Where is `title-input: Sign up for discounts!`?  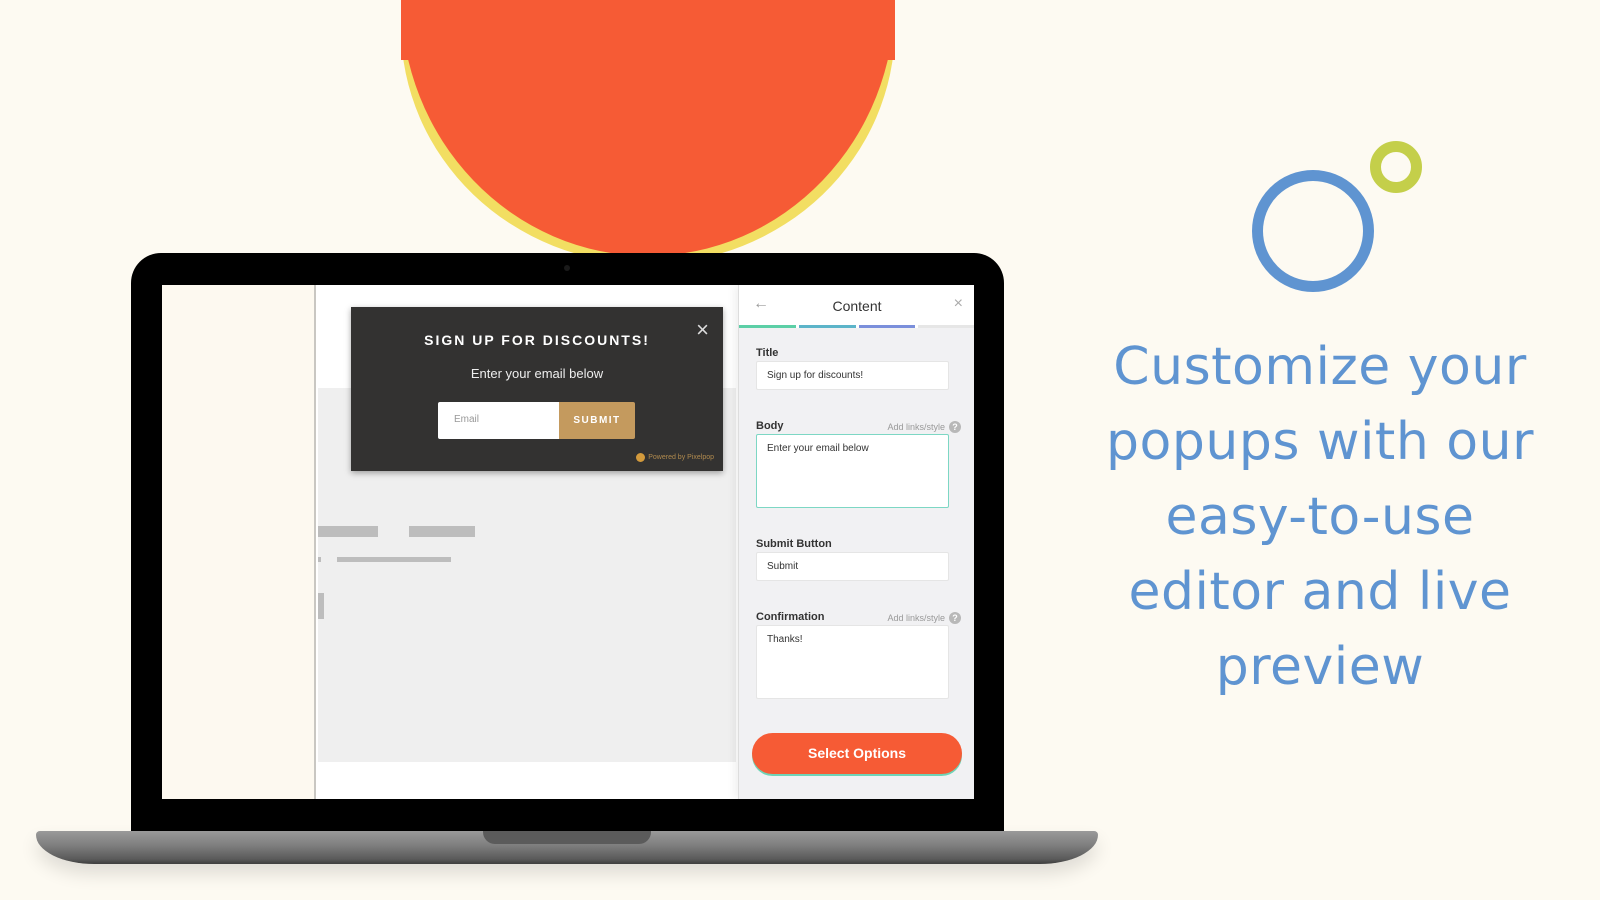
title-input: Sign up for discounts! is located at coordinates (852, 375).